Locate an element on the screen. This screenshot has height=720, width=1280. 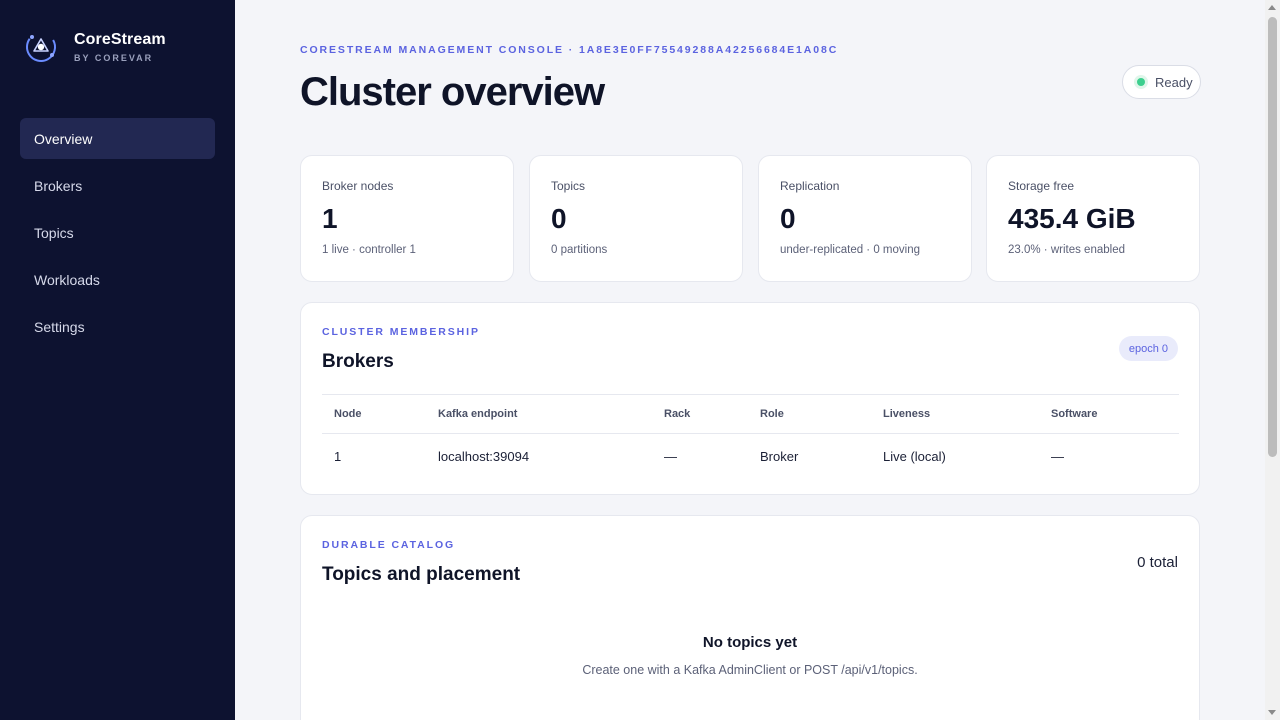
column-header: Node is located at coordinates (348, 414).